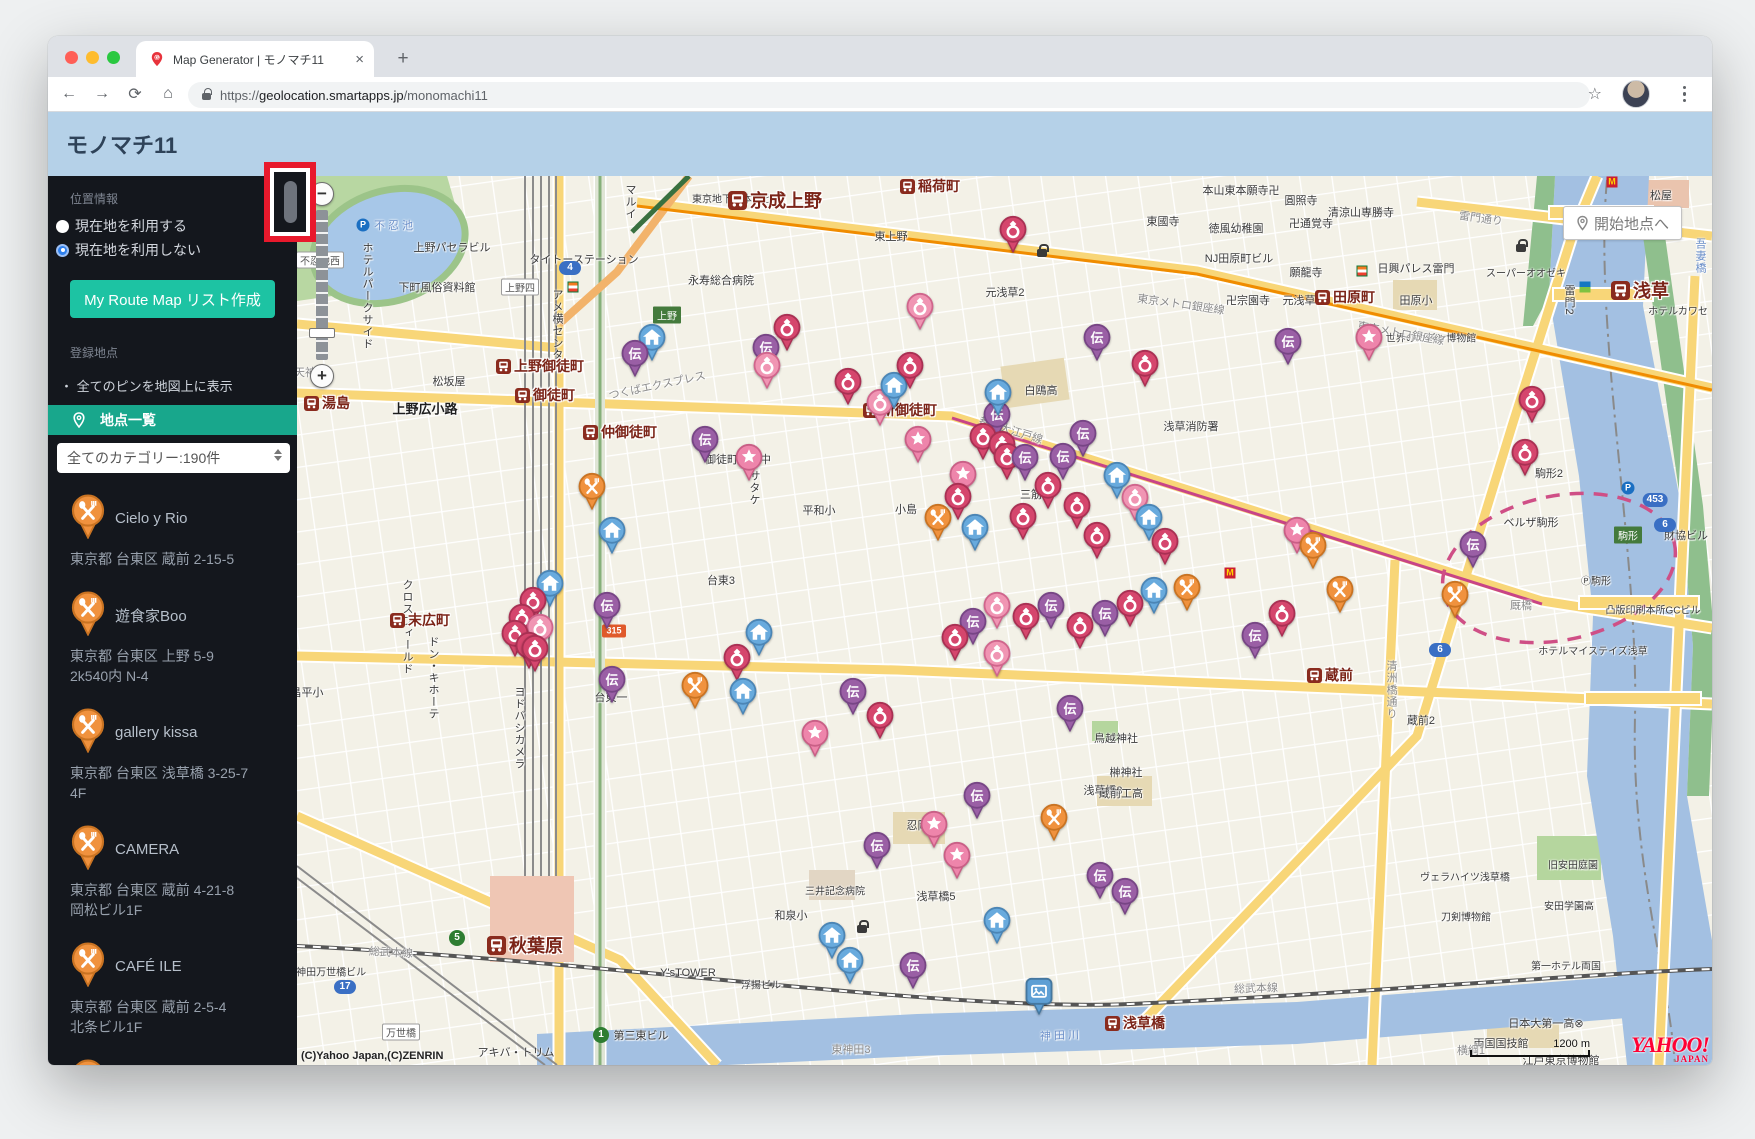  I want to click on zoom-in-button: +, so click(322, 376).